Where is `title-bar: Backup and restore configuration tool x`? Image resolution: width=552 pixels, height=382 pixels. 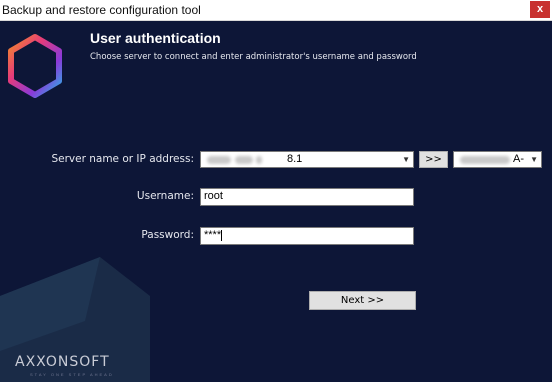 title-bar: Backup and restore configuration tool x is located at coordinates (276, 10).